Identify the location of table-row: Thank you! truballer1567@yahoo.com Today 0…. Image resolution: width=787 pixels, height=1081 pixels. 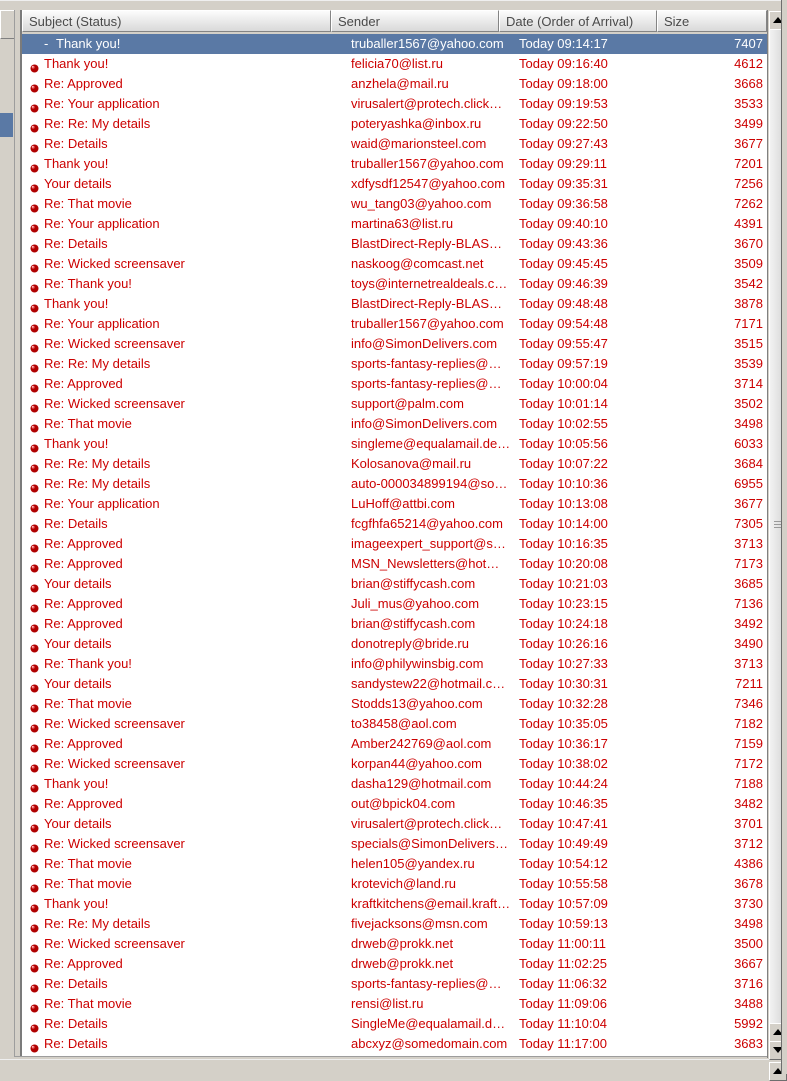
(395, 164).